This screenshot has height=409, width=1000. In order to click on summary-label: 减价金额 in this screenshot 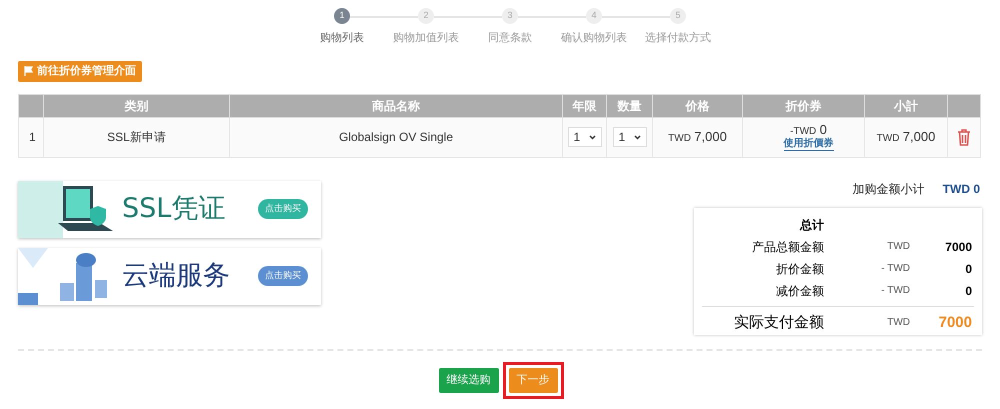, I will do `click(799, 291)`.